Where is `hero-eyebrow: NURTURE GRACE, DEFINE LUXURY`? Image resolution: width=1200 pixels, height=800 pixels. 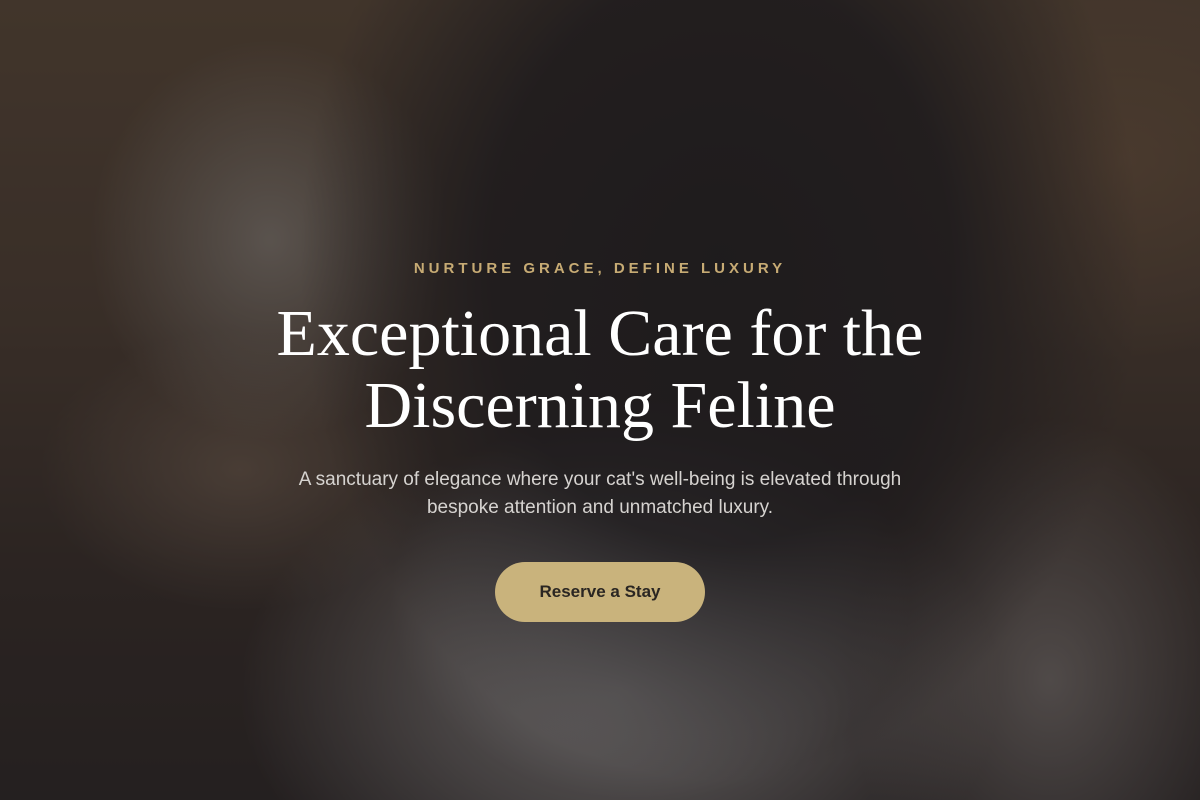 hero-eyebrow: NURTURE GRACE, DEFINE LUXURY is located at coordinates (600, 268).